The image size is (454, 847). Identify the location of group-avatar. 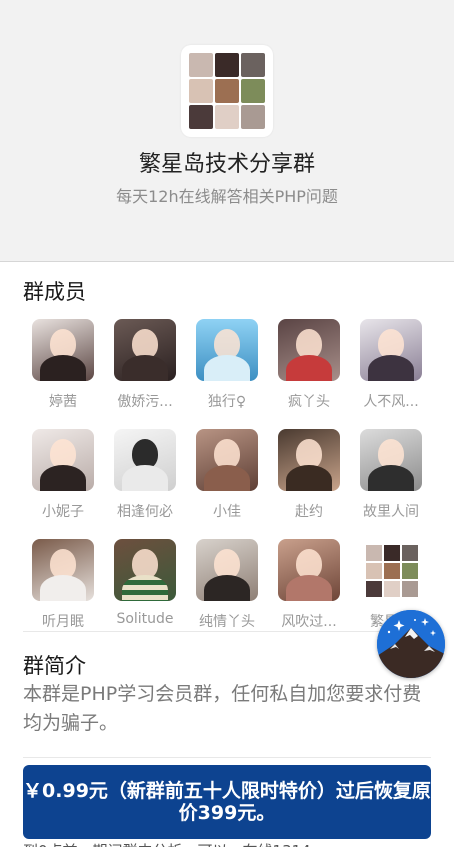
(227, 91).